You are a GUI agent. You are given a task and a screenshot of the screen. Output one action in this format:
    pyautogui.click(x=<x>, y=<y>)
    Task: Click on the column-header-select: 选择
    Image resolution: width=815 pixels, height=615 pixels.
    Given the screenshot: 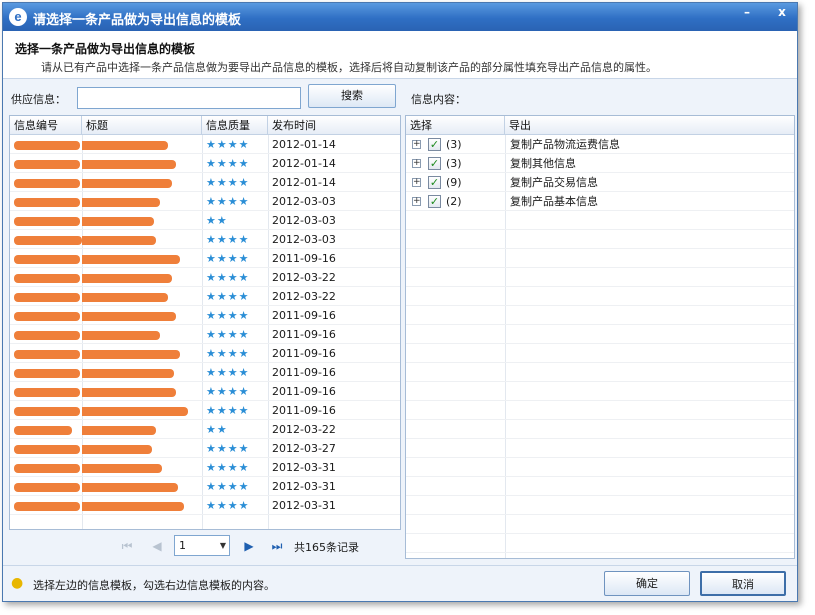 What is the action you would take?
    pyautogui.click(x=455, y=125)
    